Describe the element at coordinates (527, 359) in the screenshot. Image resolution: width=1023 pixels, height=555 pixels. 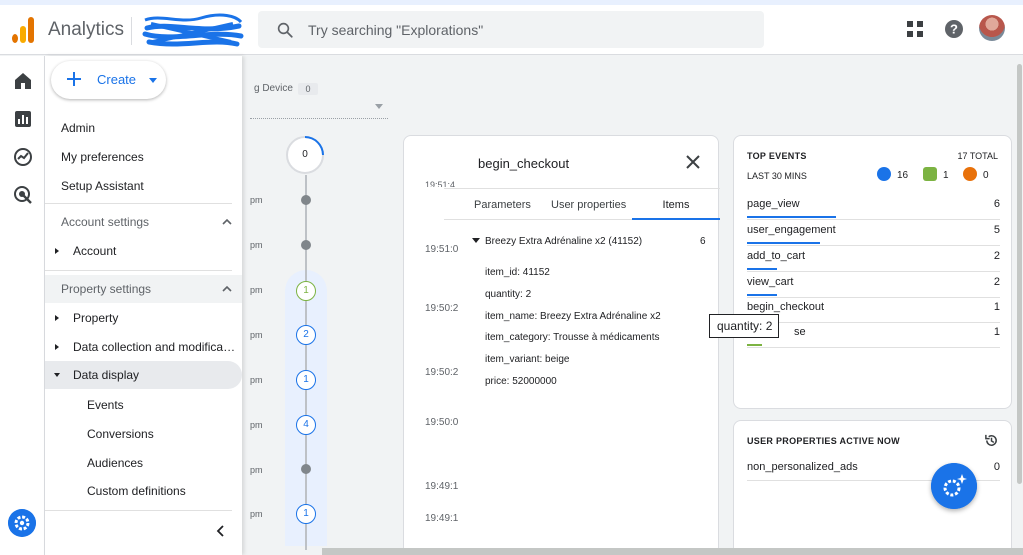
I see `item-property: item_variant: beige` at that location.